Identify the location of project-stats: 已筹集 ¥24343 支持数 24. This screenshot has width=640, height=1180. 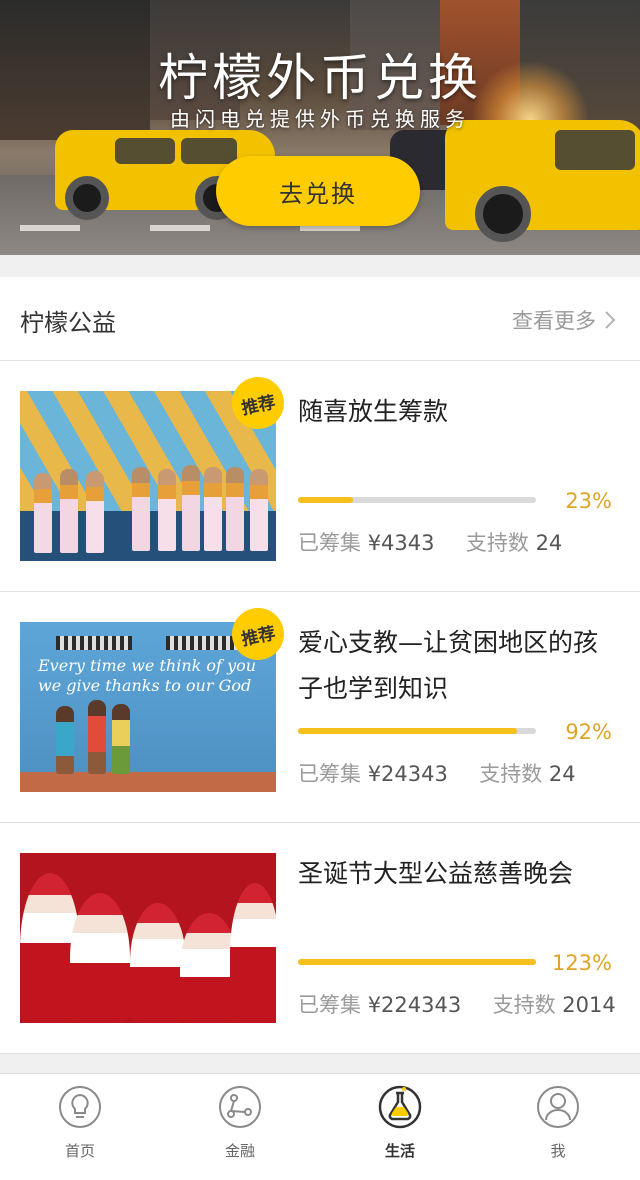
(437, 773).